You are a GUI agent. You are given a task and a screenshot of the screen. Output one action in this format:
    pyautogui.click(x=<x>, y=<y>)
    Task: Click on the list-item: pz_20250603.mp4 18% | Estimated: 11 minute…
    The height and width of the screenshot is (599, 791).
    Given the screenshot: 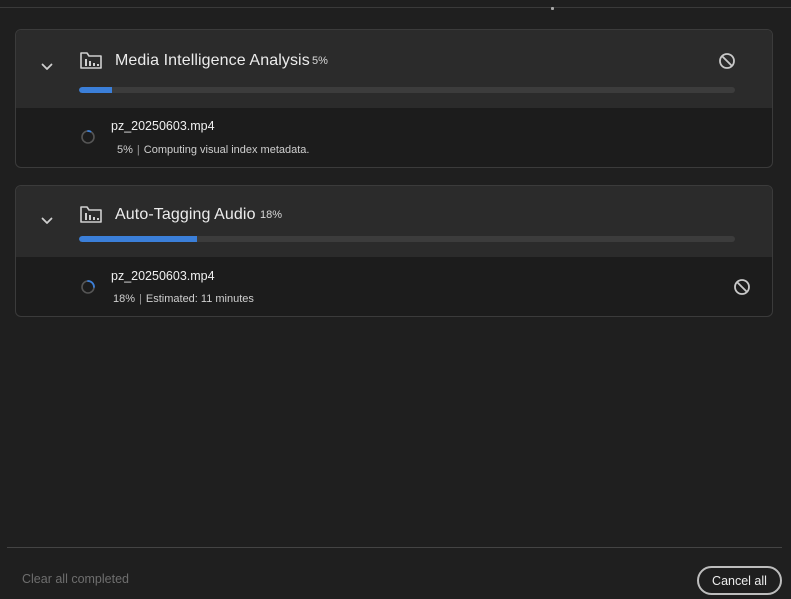 What is the action you would take?
    pyautogui.click(x=394, y=286)
    